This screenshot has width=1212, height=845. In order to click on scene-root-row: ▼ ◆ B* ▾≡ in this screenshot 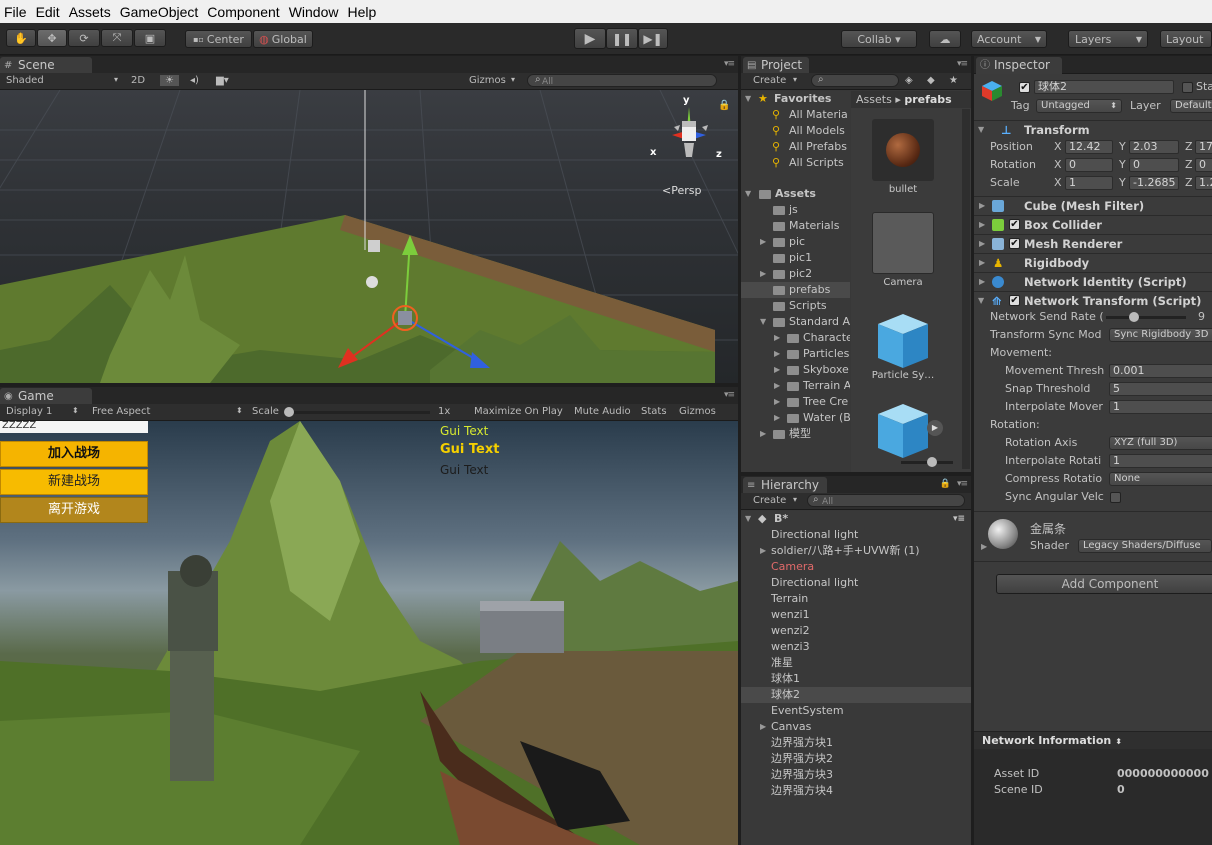, I will do `click(856, 519)`.